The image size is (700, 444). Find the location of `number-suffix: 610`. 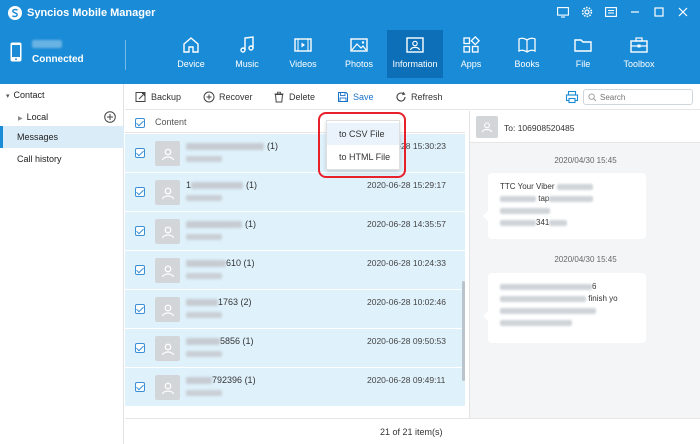

number-suffix: 610 is located at coordinates (234, 263).